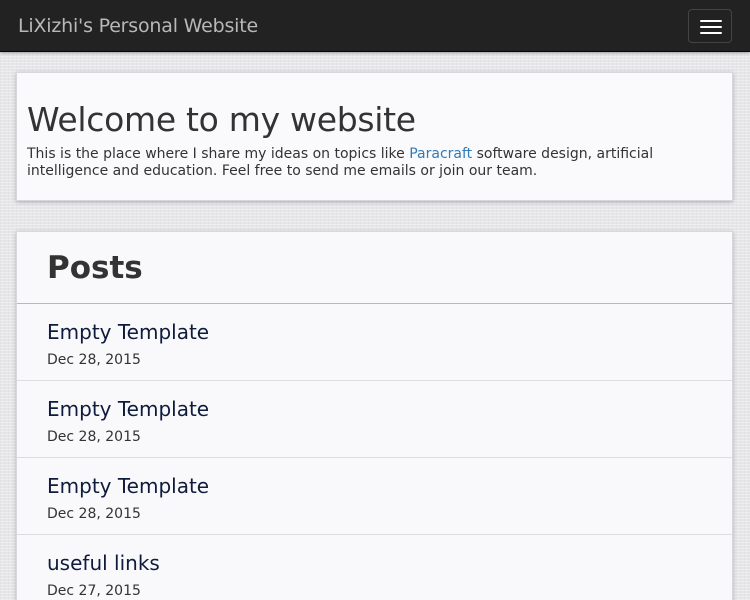  I want to click on post-date: Dec 27, 2015, so click(94, 591).